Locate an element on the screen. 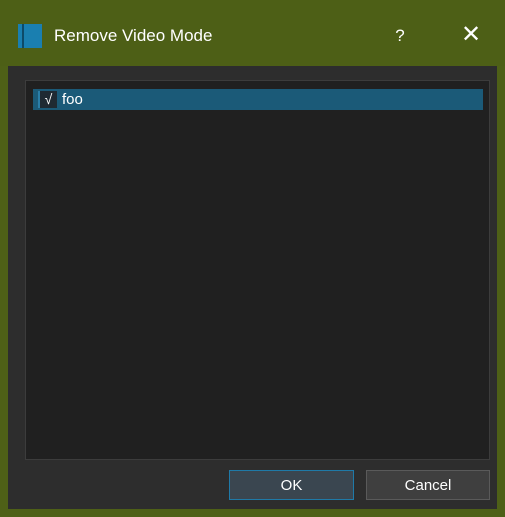  list-item-label: foo is located at coordinates (72, 99).